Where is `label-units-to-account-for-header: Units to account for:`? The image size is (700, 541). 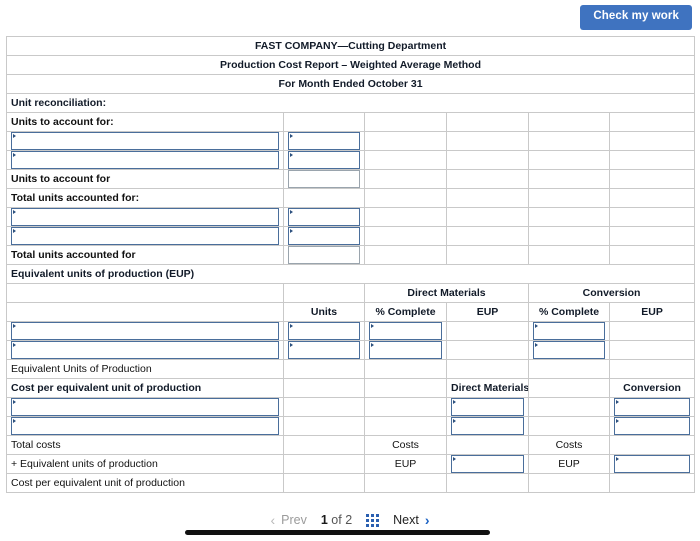
label-units-to-account-for-header: Units to account for: is located at coordinates (145, 122).